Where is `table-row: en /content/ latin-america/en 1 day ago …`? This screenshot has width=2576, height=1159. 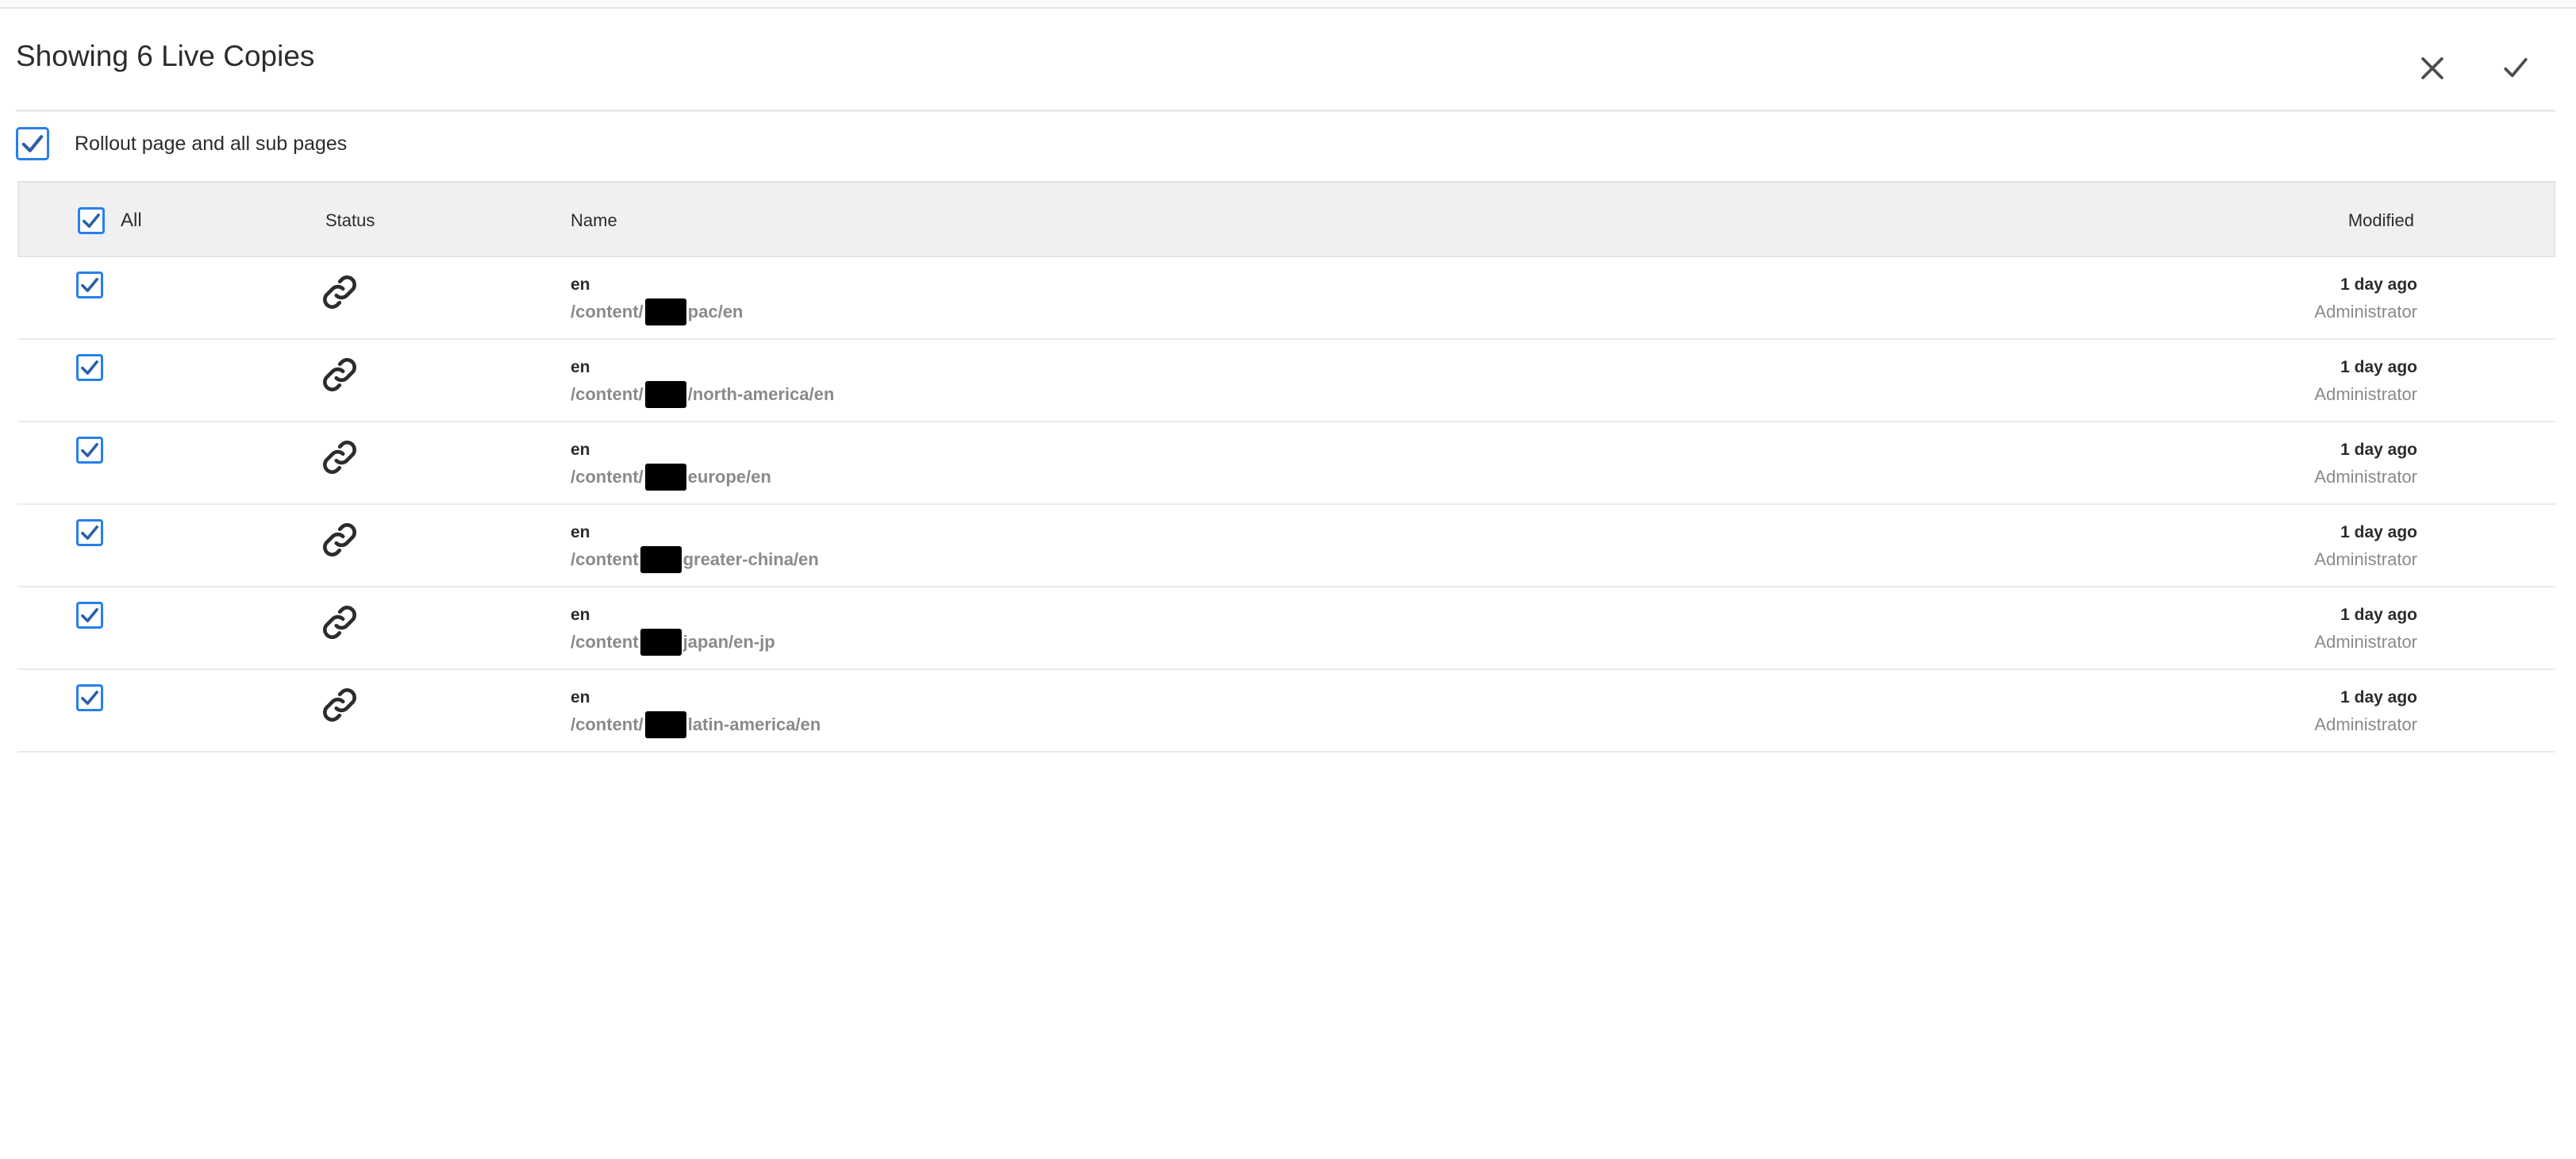
table-row: en /content/ latin-america/en 1 day ago … is located at coordinates (1286, 711).